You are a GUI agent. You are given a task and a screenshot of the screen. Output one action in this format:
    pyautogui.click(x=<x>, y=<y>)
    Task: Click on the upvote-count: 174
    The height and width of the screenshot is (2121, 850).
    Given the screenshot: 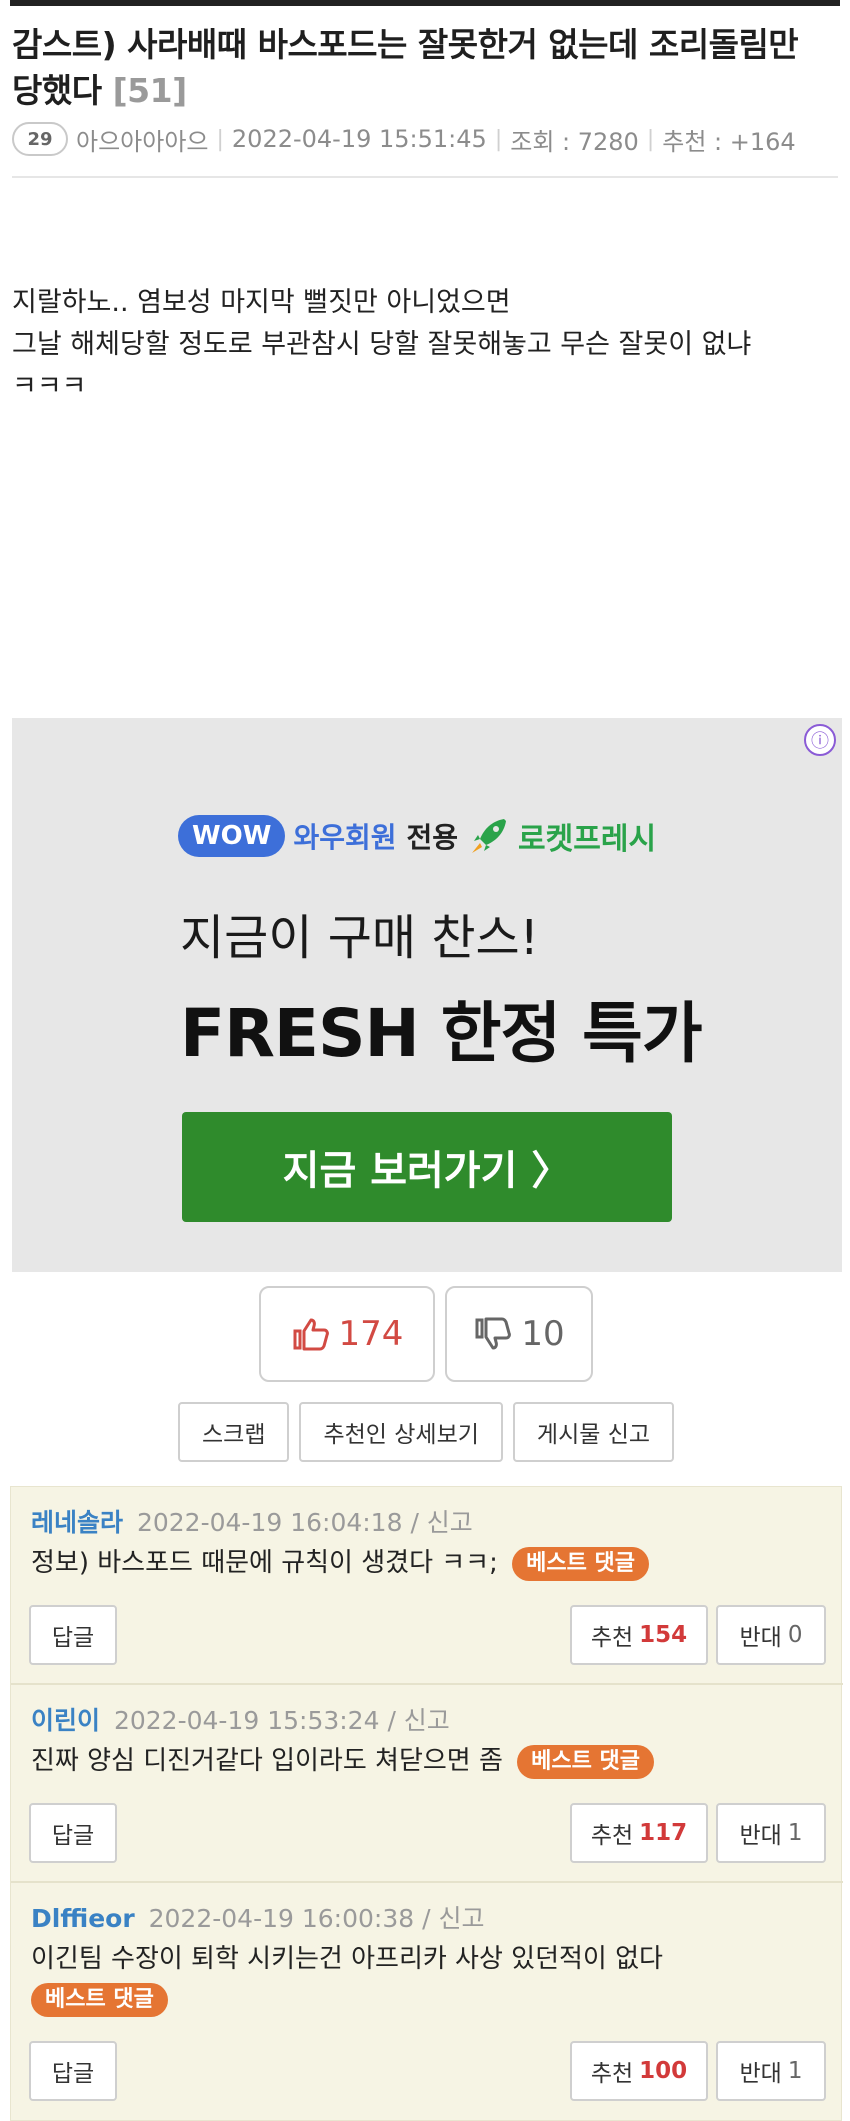 What is the action you would take?
    pyautogui.click(x=371, y=1334)
    